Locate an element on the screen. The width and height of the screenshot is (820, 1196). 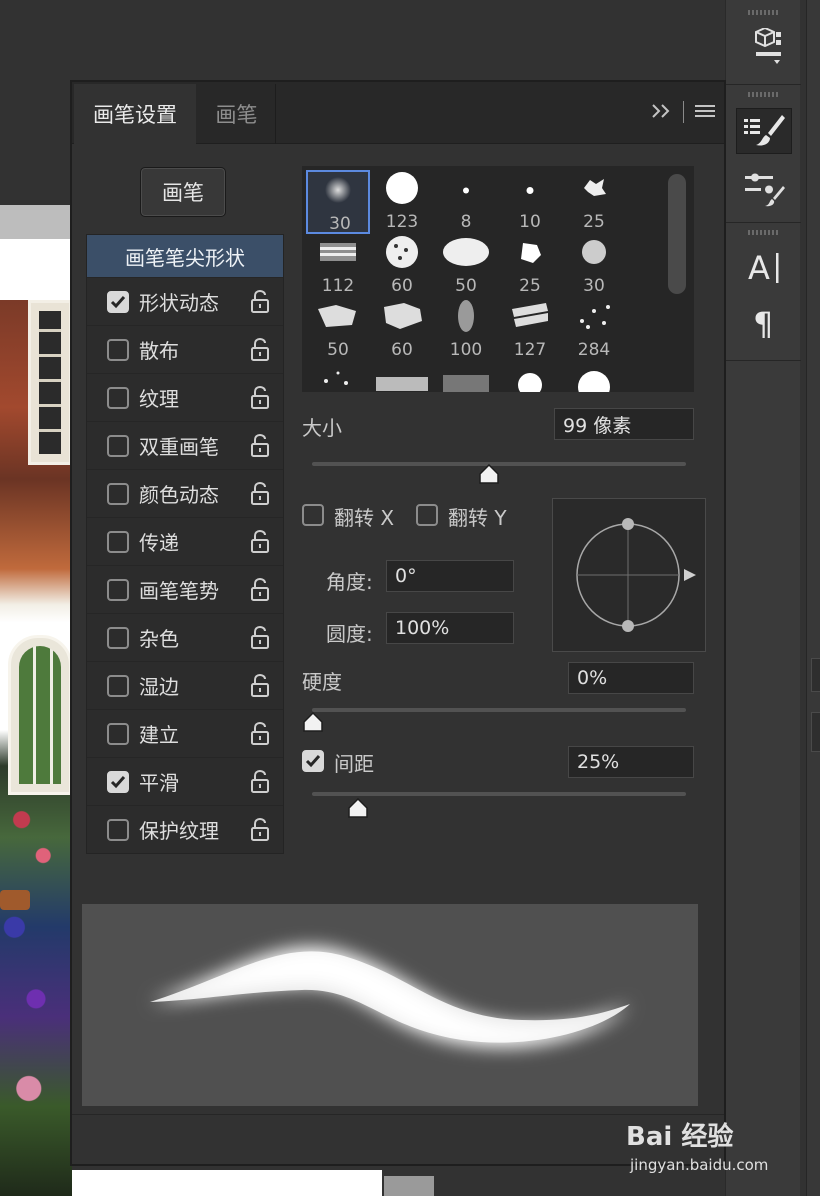
character-panel-button: A is located at coordinates (764, 267).